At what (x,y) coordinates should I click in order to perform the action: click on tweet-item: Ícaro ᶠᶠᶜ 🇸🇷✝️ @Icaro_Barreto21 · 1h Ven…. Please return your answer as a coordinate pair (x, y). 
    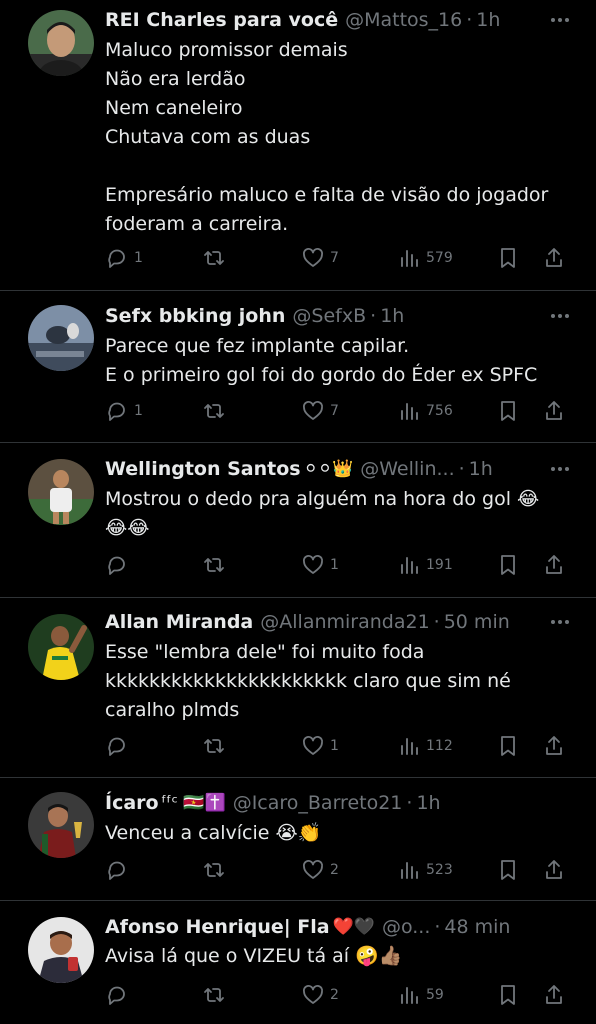
    Looking at the image, I should click on (298, 839).